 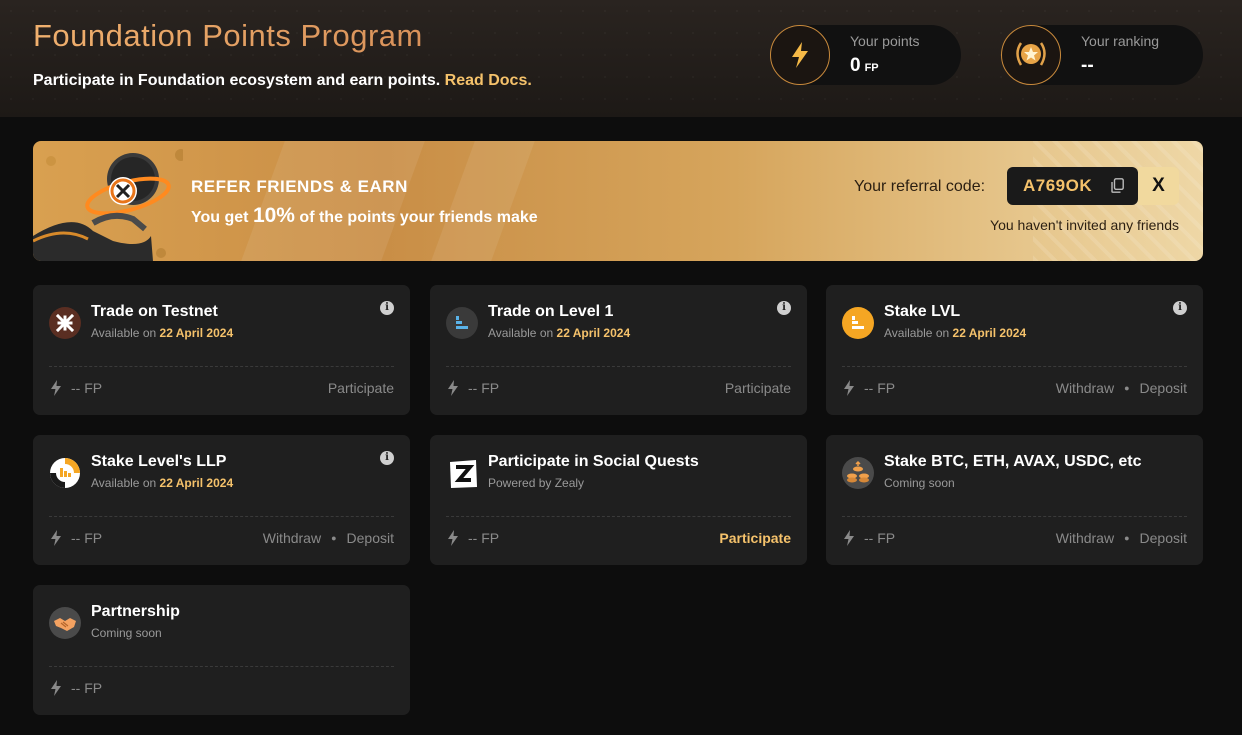 What do you see at coordinates (418, 217) in the screenshot?
I see `banner-sub-suffix: of the points your friends make` at bounding box center [418, 217].